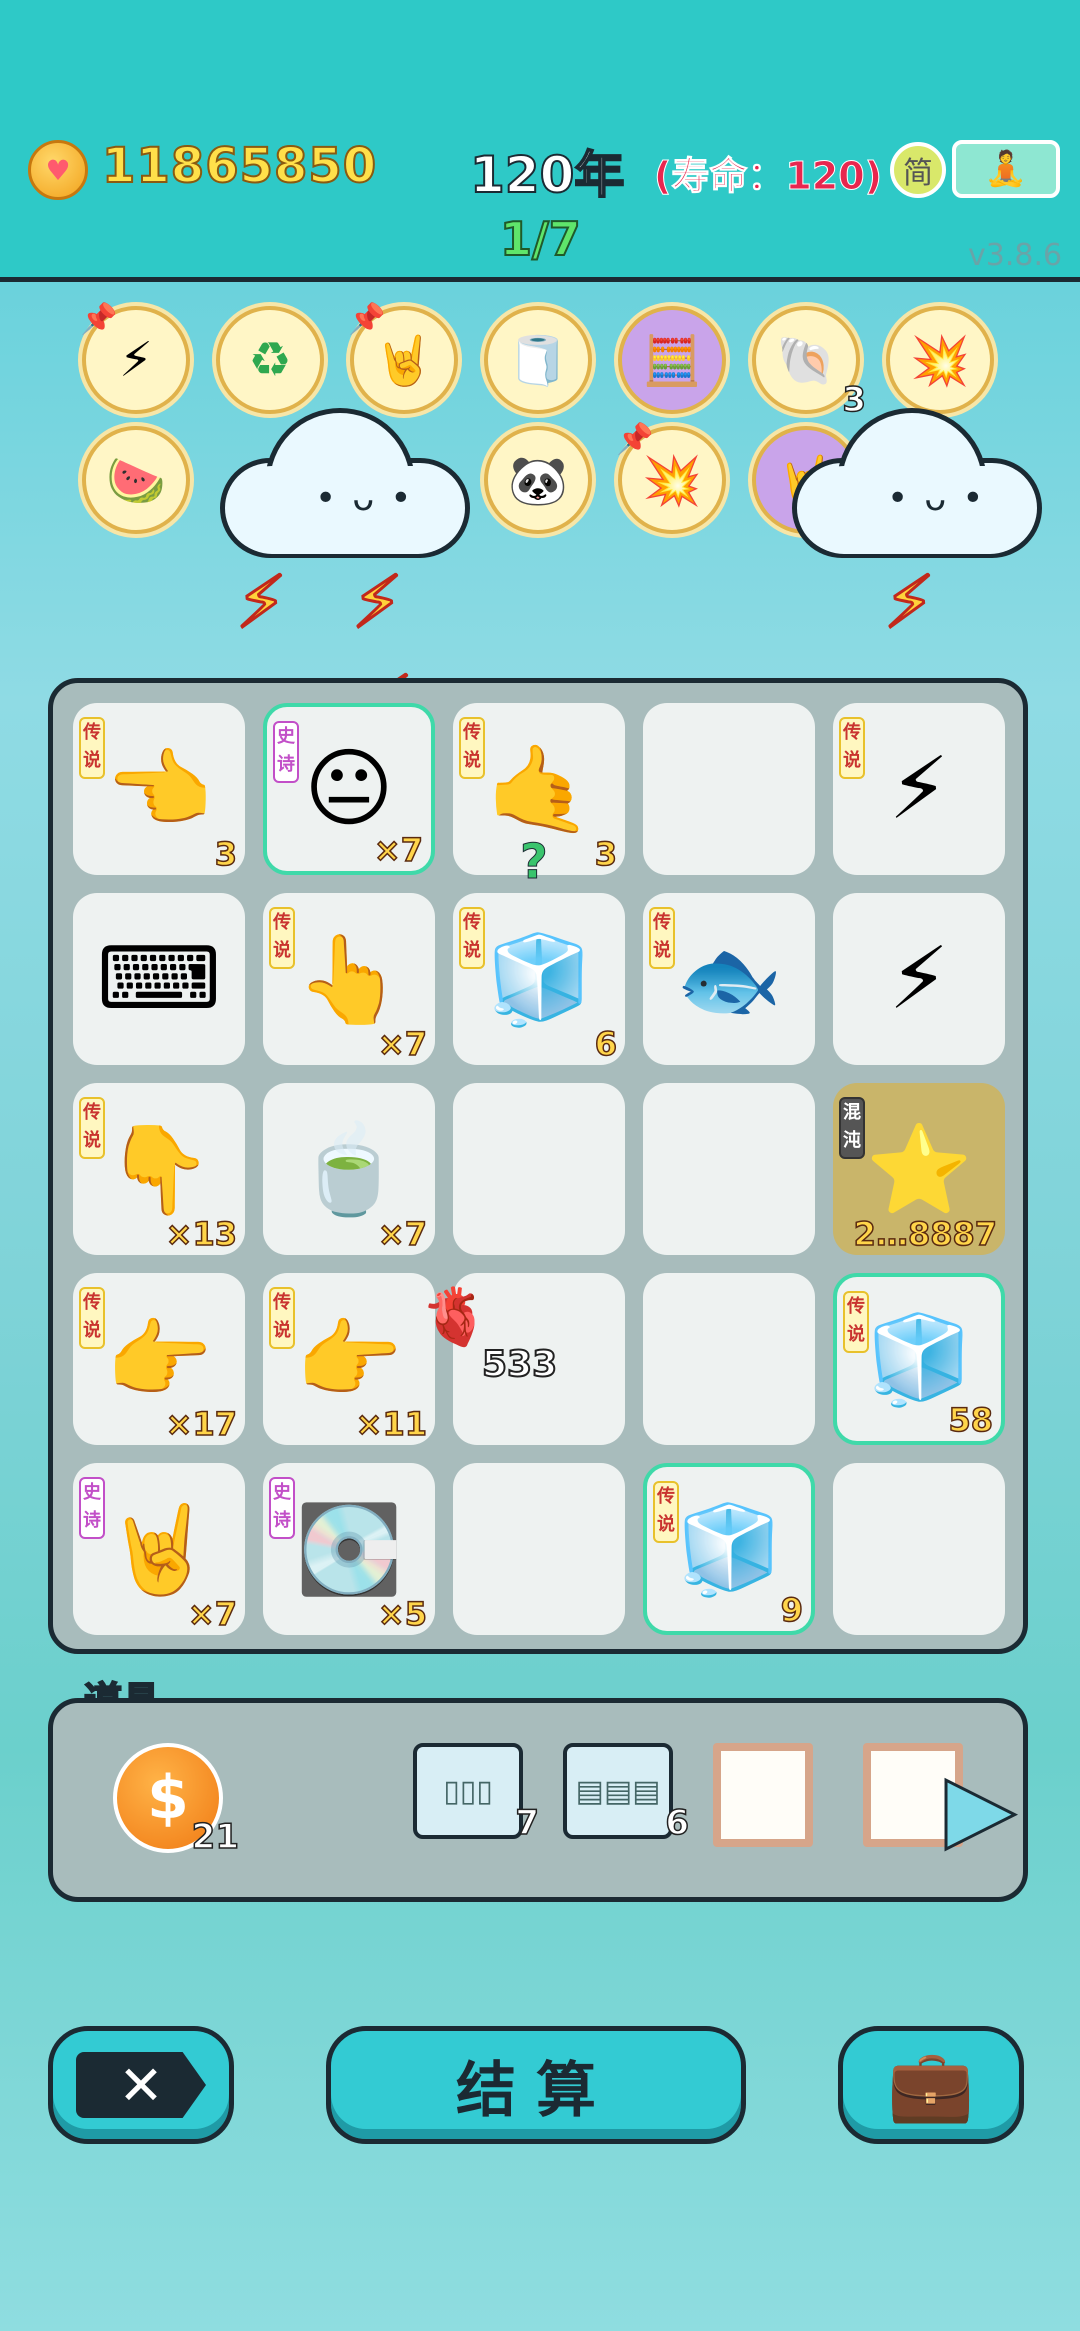 The height and width of the screenshot is (2331, 1080). Describe the element at coordinates (540, 239) in the screenshot. I see `stage-progress: 1/7` at that location.